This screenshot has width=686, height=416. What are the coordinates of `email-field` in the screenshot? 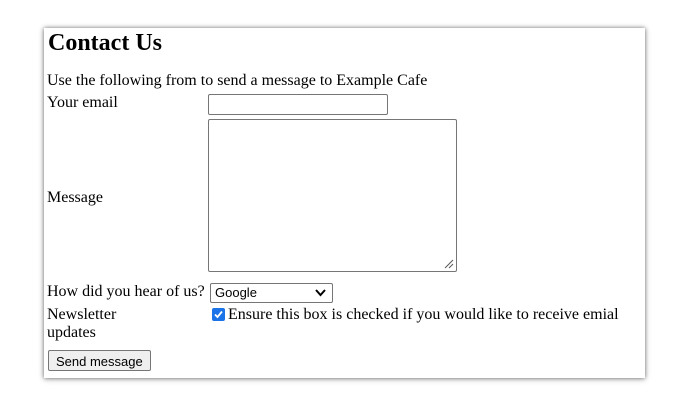 It's located at (298, 104).